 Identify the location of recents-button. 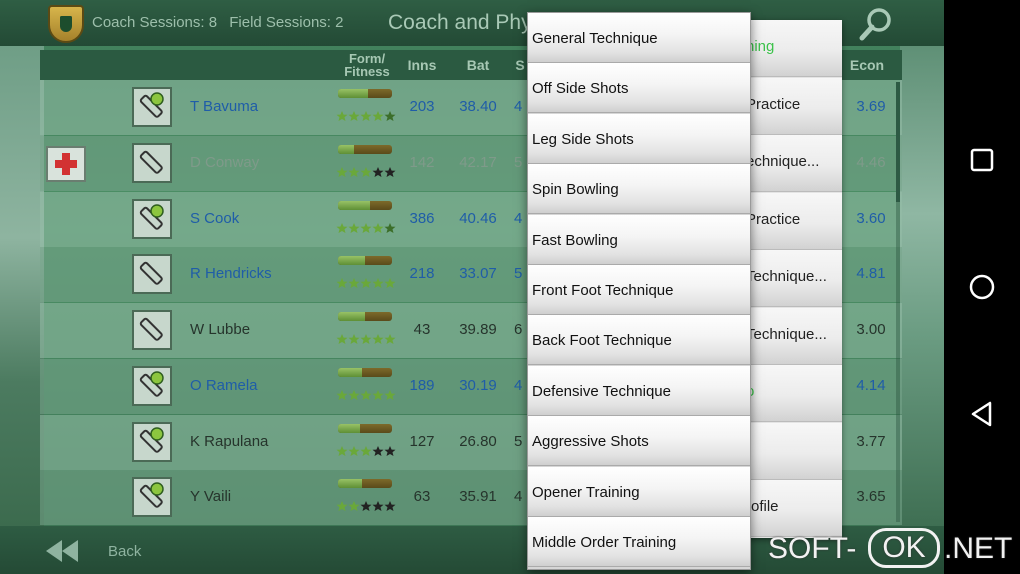
(982, 160).